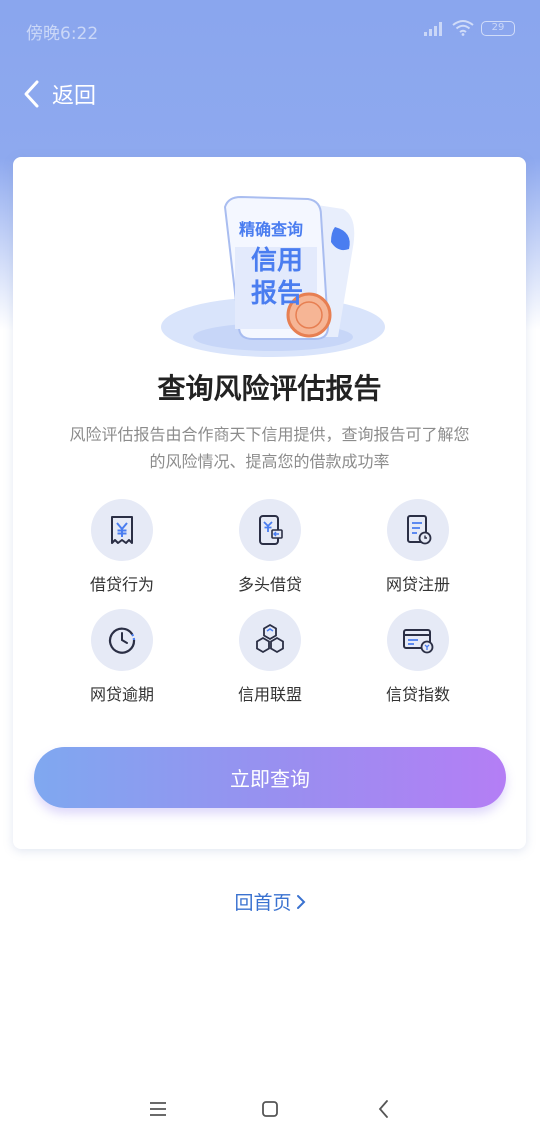  I want to click on back-home-label: 回首页, so click(263, 903).